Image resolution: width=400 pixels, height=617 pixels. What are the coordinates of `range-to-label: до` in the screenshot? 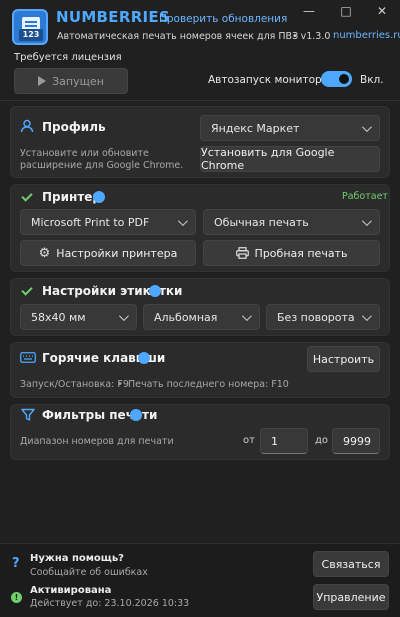 It's located at (322, 440).